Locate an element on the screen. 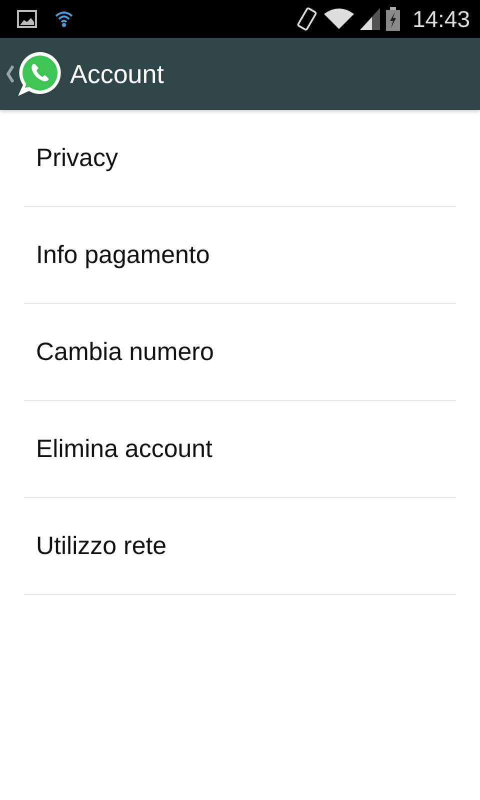 This screenshot has height=800, width=480. clock-time: 14:43 is located at coordinates (441, 19).